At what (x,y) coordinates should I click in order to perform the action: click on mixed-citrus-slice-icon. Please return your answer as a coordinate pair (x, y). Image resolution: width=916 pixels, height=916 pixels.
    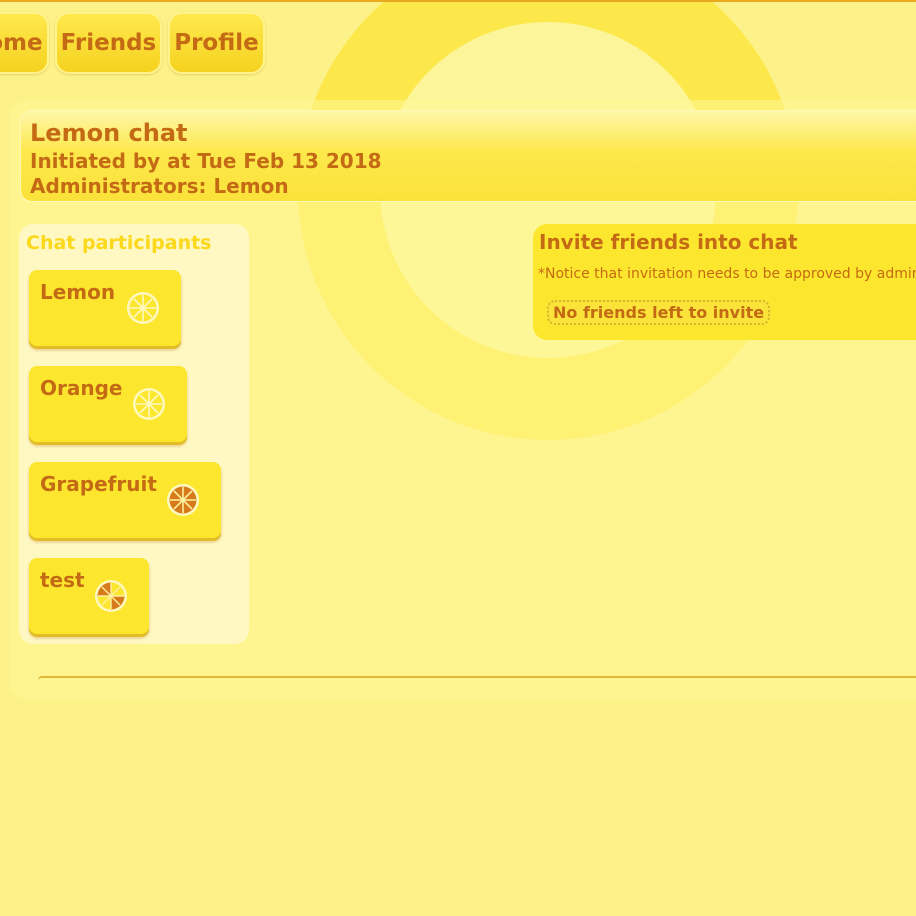
    Looking at the image, I should click on (111, 596).